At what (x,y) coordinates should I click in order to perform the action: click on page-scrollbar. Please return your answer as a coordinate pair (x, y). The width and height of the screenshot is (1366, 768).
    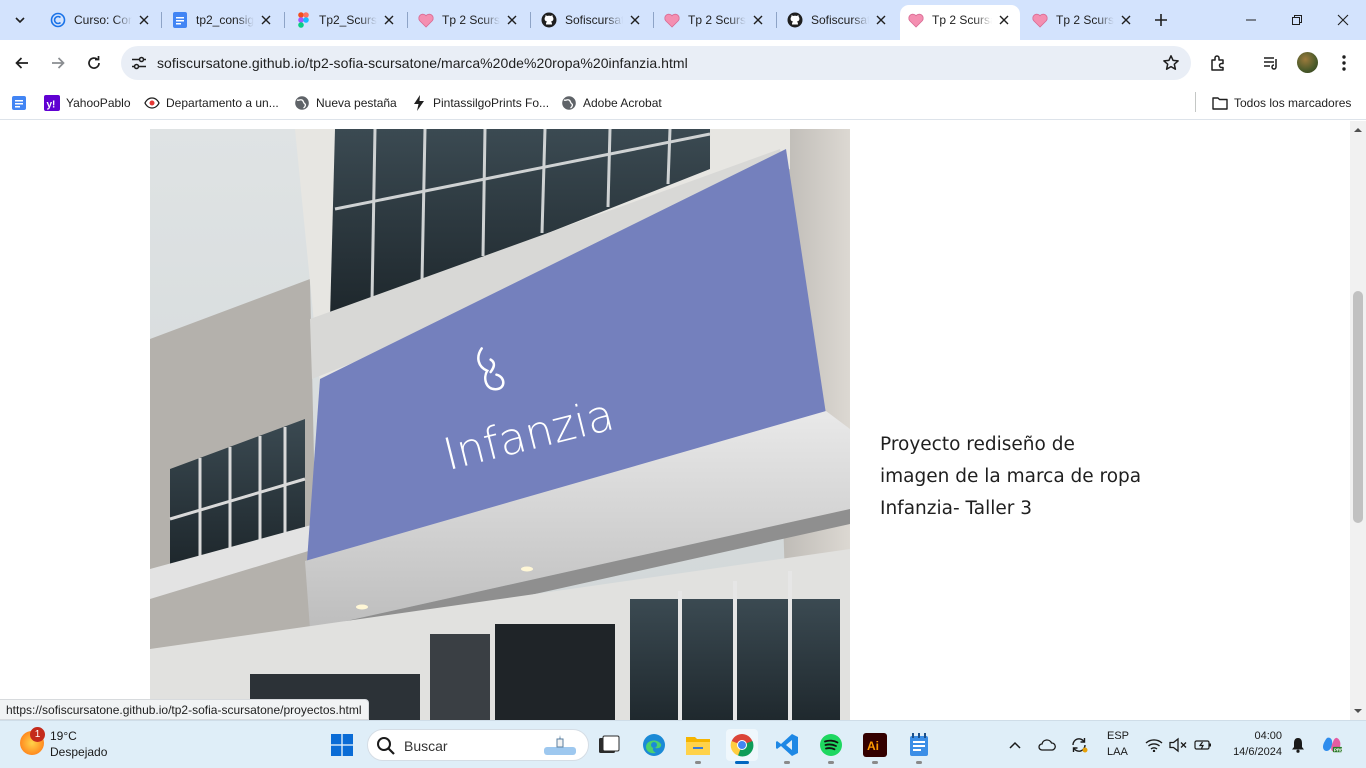
    Looking at the image, I should click on (1358, 420).